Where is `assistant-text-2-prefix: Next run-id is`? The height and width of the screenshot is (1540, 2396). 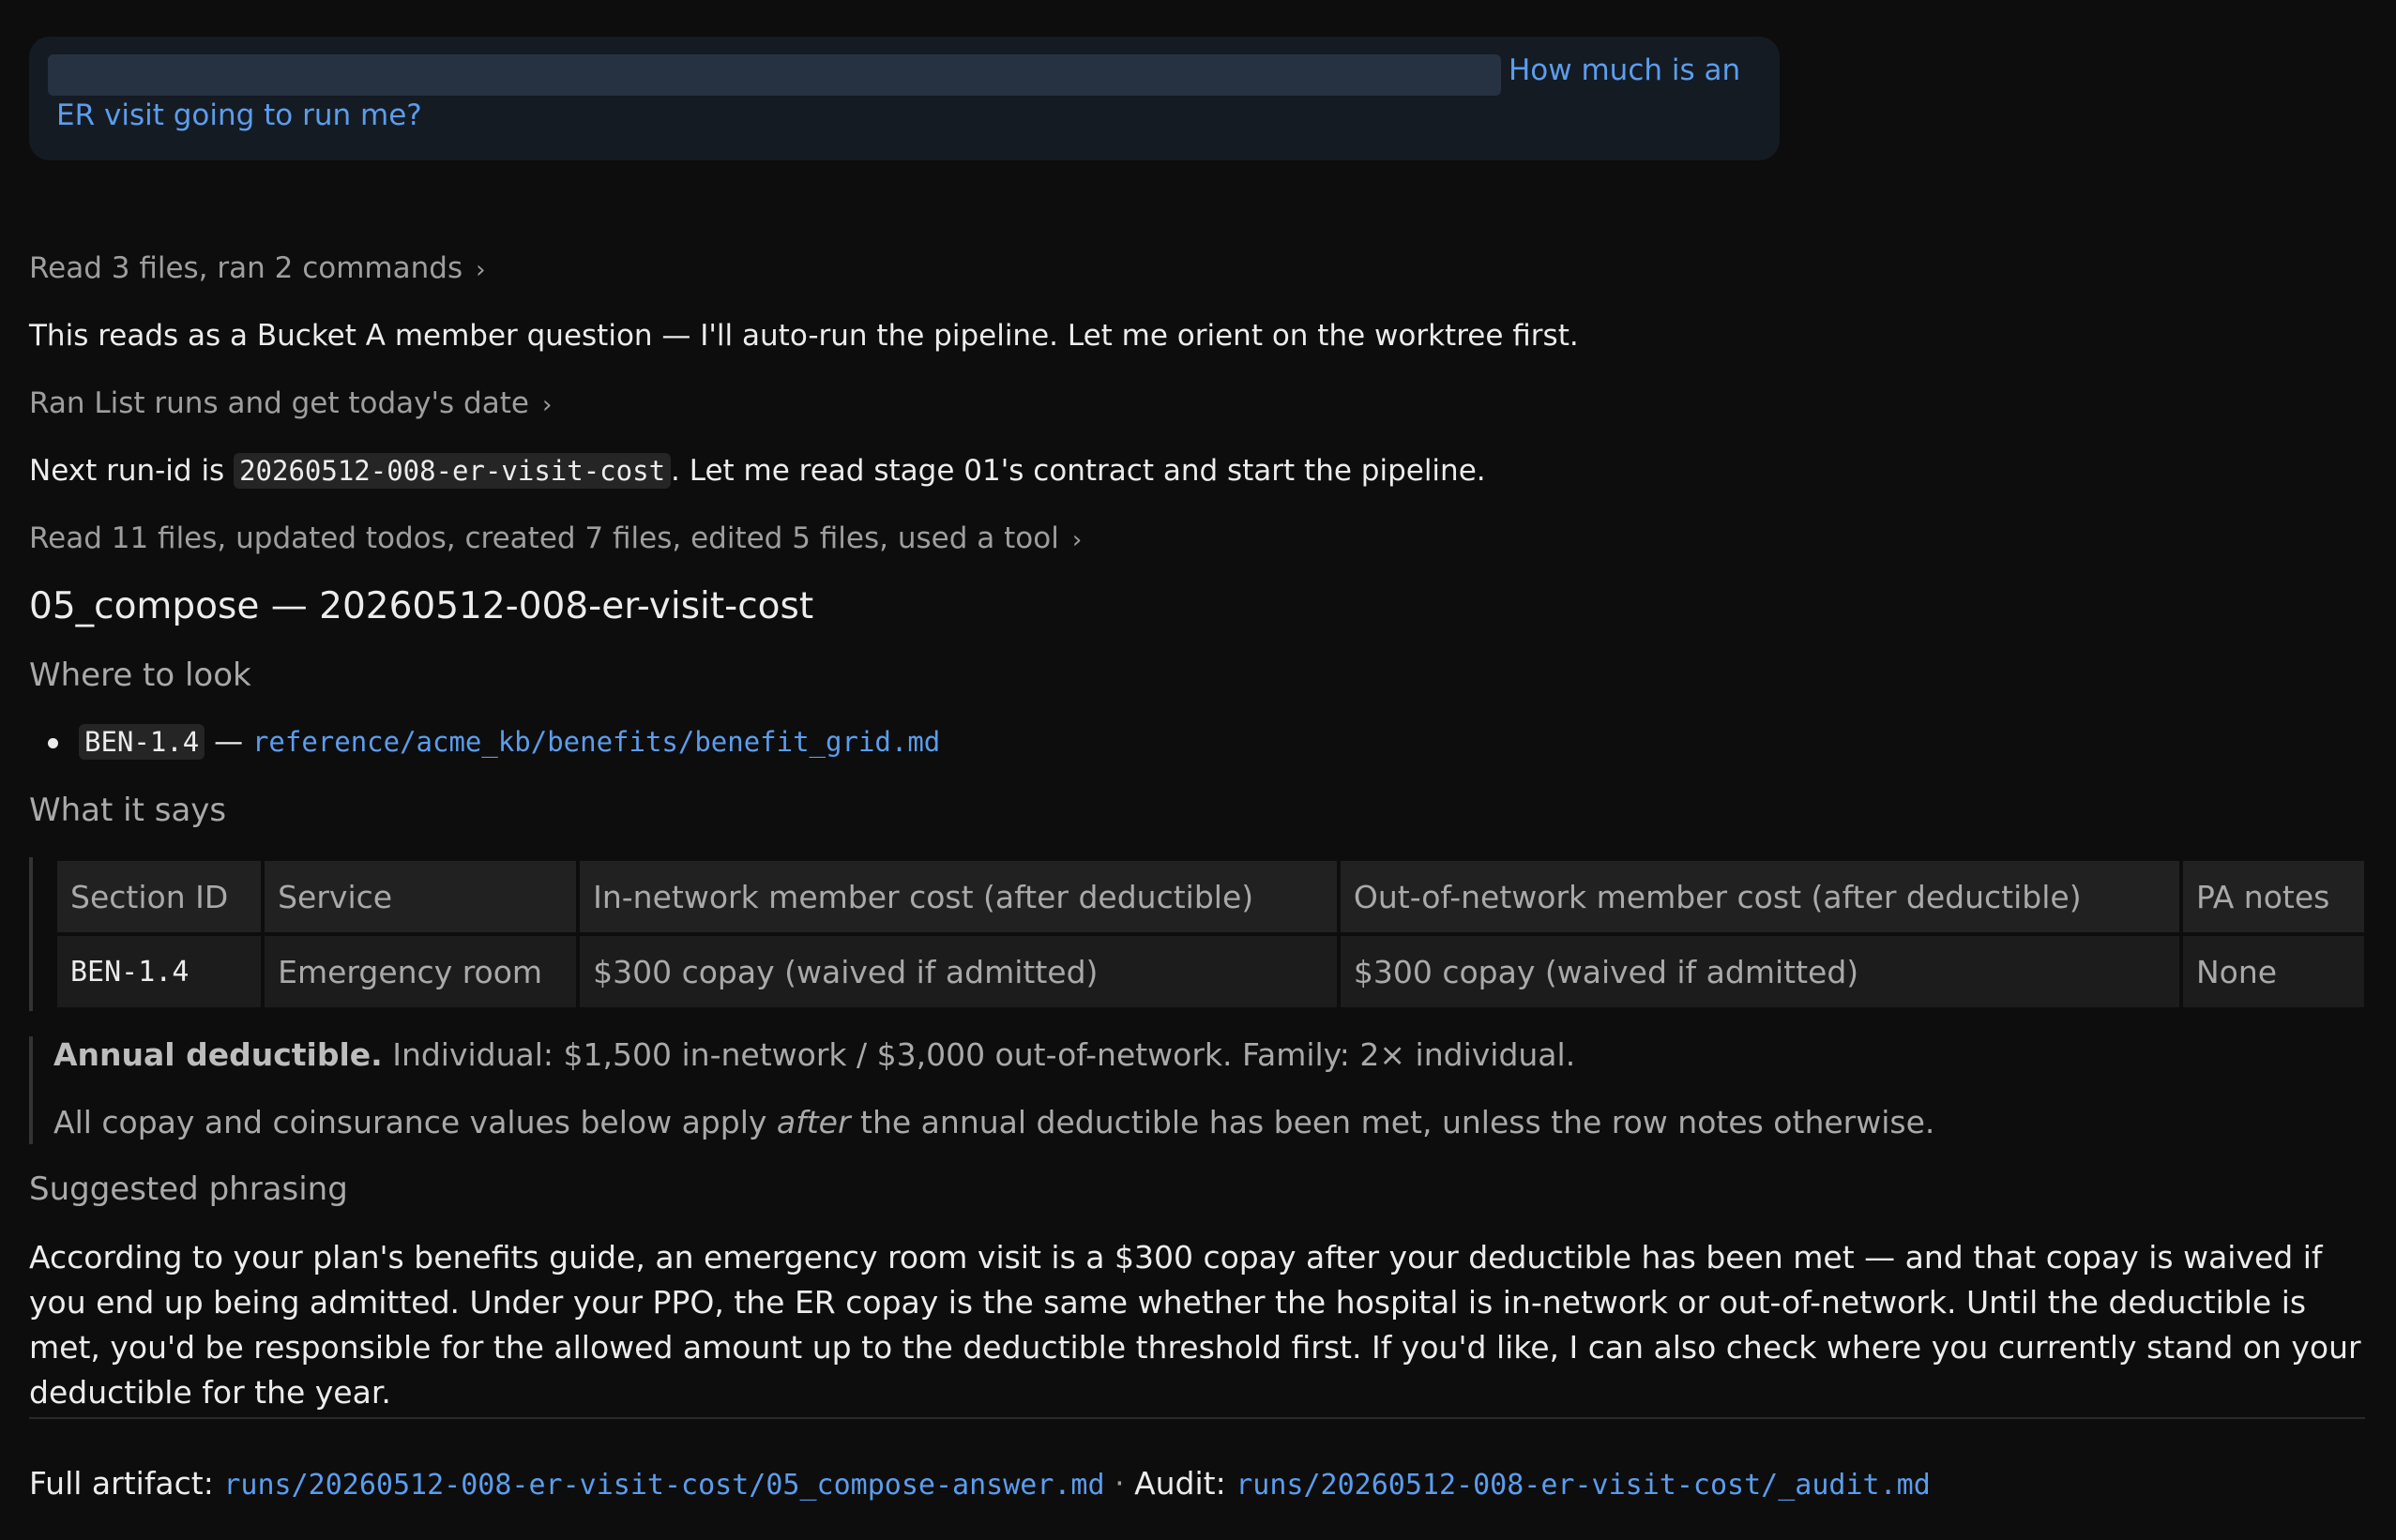
assistant-text-2-prefix: Next run-id is is located at coordinates (127, 471).